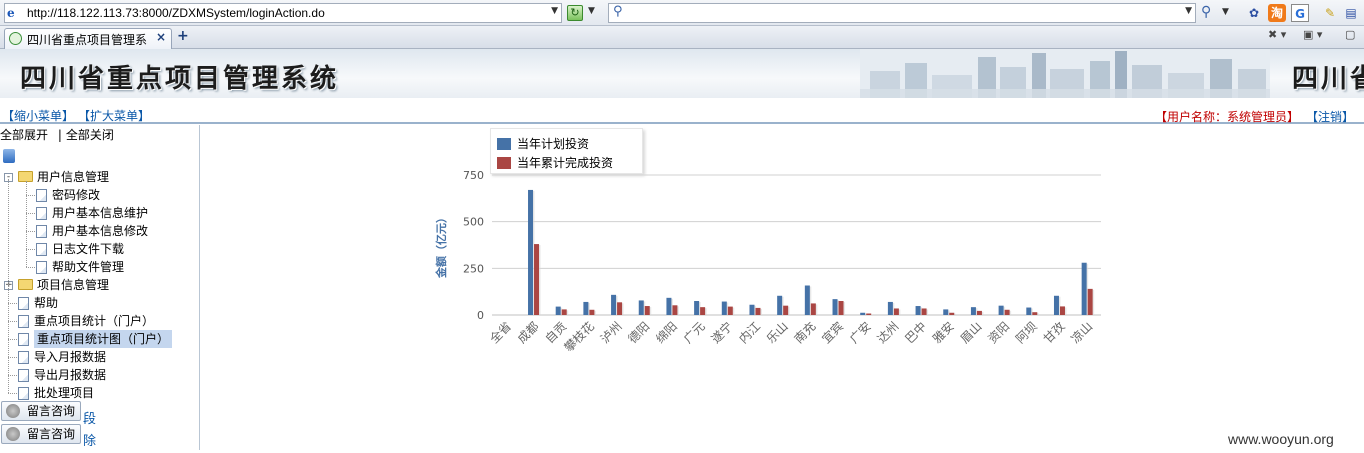  Describe the element at coordinates (473, 222) in the screenshot. I see `y-tick-label: 500` at that location.